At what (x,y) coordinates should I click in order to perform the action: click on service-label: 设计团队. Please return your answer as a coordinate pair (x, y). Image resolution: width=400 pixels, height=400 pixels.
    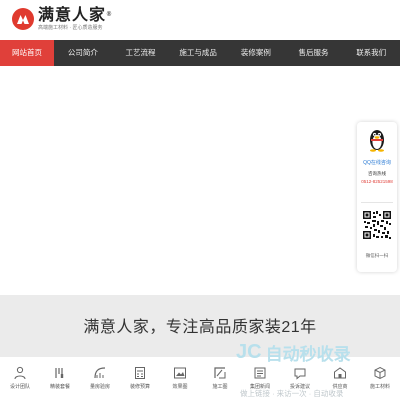
    Looking at the image, I should click on (19, 387).